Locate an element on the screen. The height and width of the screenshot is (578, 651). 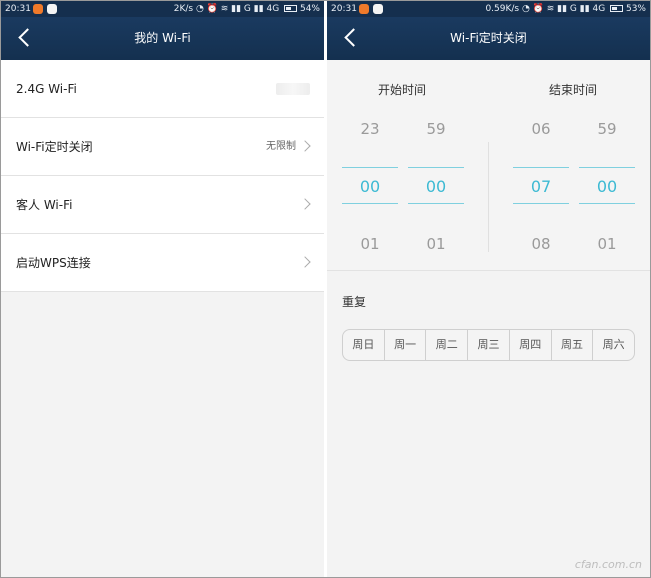
status-bar: 20:31 0.59K/s ◔ ⏰ ≋ ▮▮ G ▮▮ 4G 53% is located at coordinates (488, 9).